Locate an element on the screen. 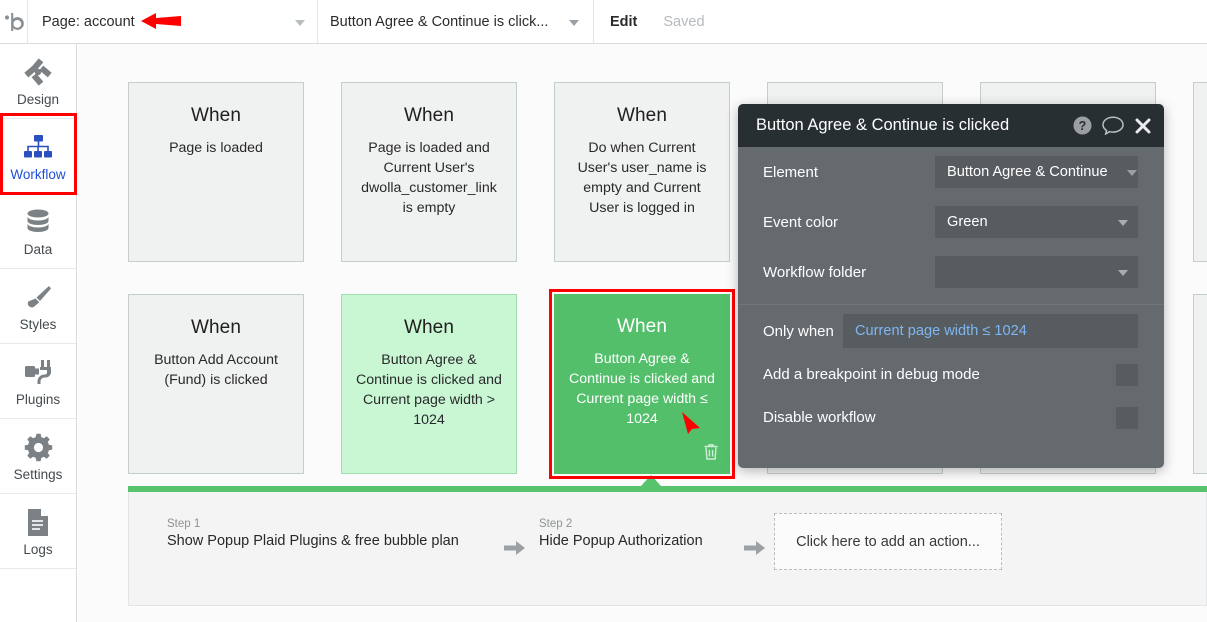 Image resolution: width=1207 pixels, height=622 pixels. action-step-number: Step 2 is located at coordinates (556, 524).